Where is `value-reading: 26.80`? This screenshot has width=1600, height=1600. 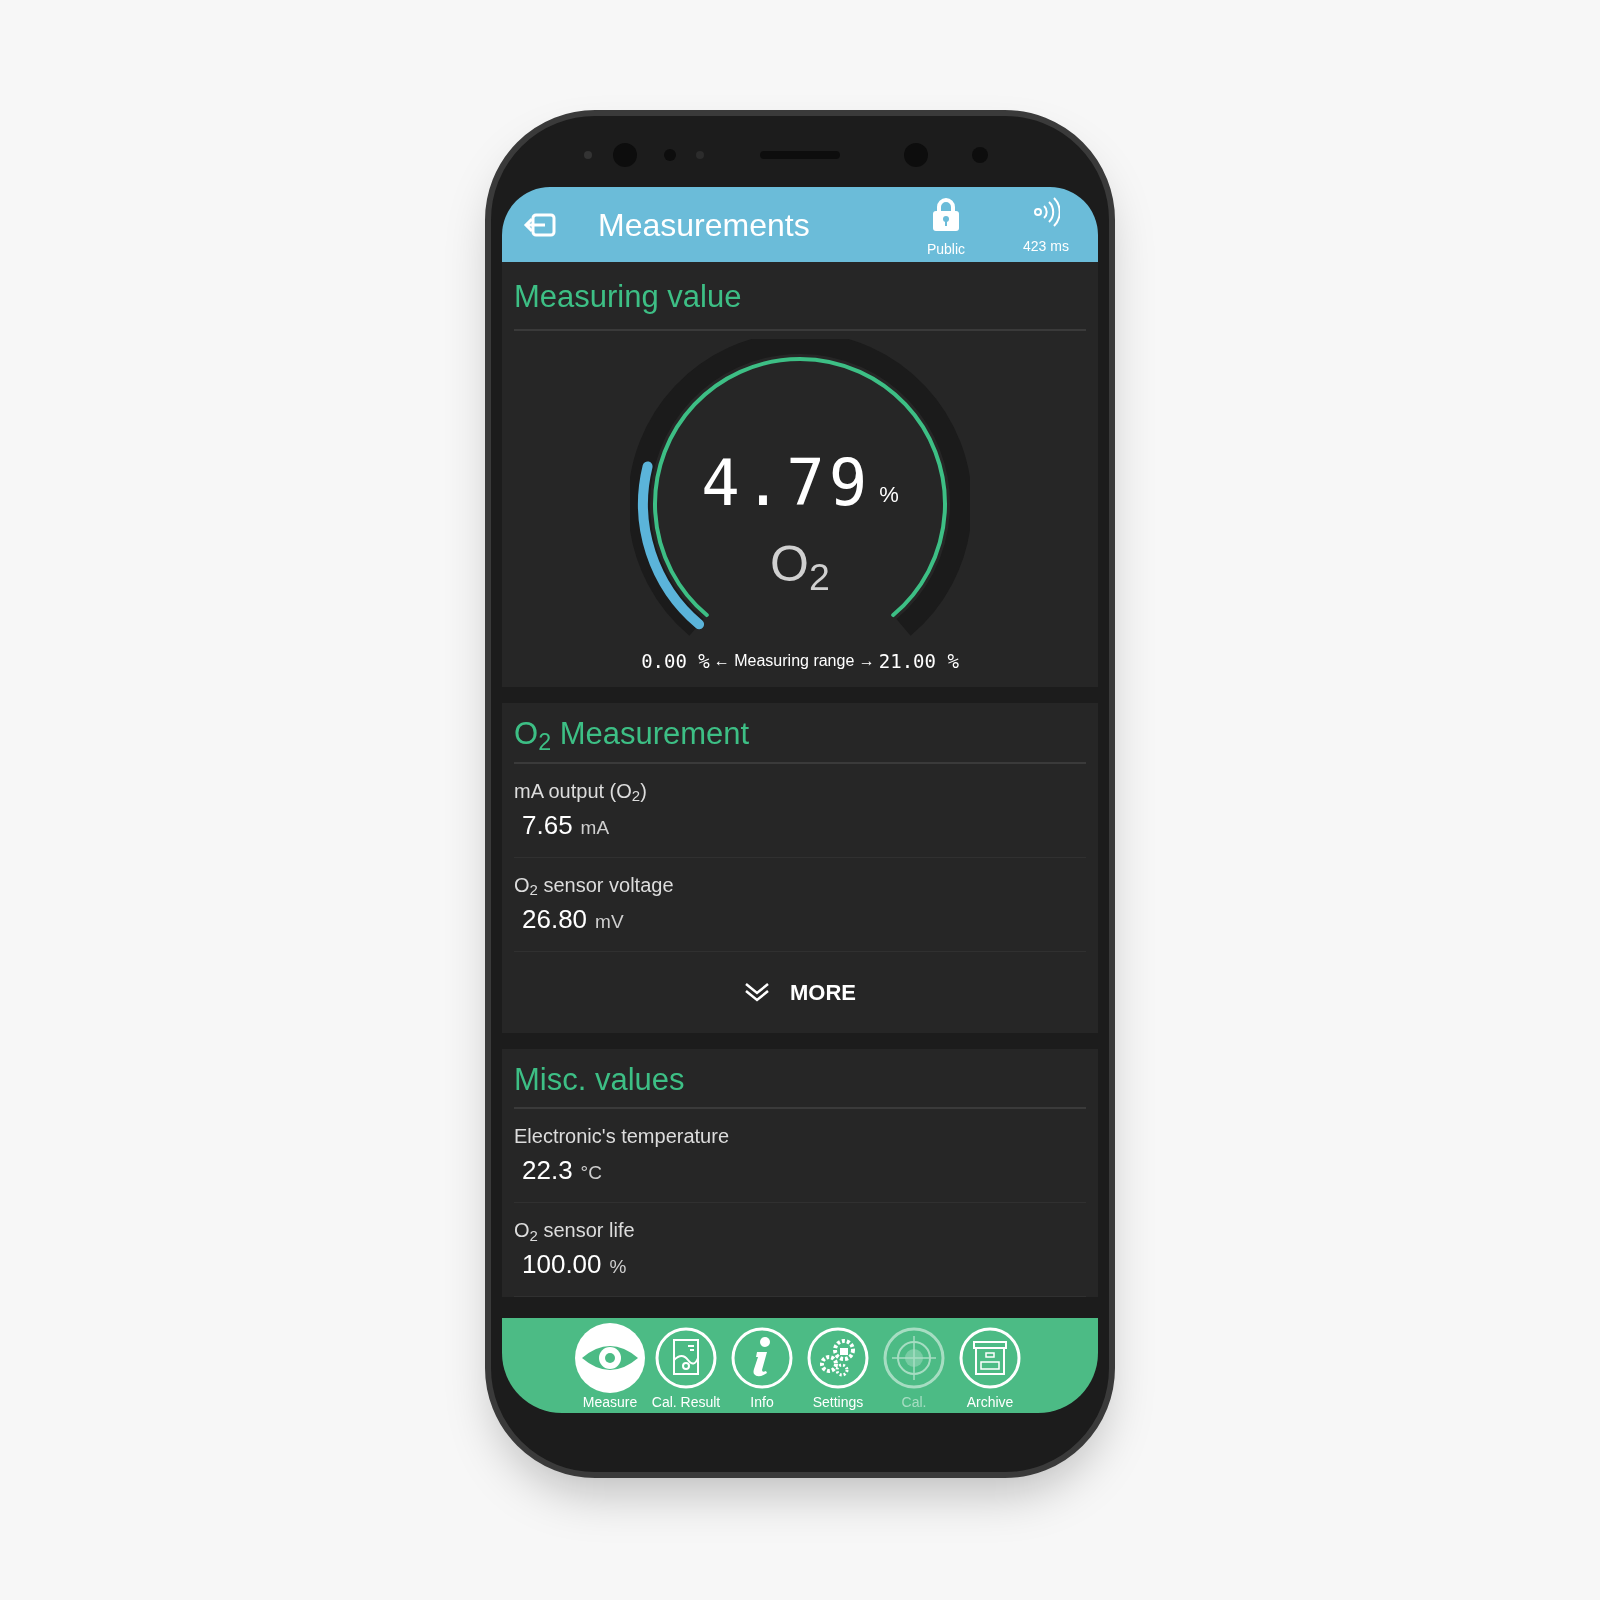
value-reading: 26.80 is located at coordinates (555, 919).